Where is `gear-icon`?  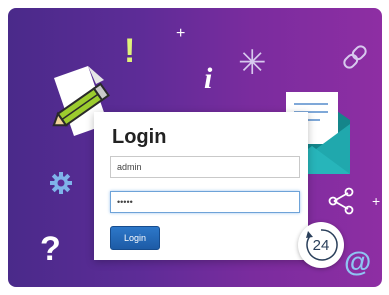
gear-icon is located at coordinates (61, 183).